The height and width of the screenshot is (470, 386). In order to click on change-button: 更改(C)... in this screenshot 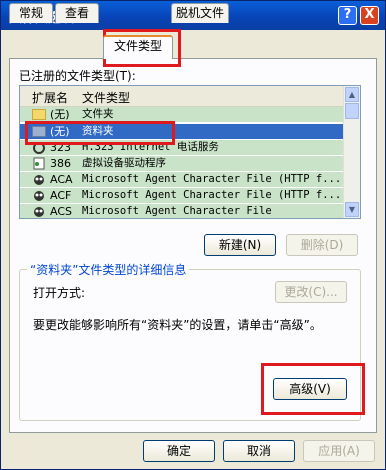, I will do `click(311, 292)`.